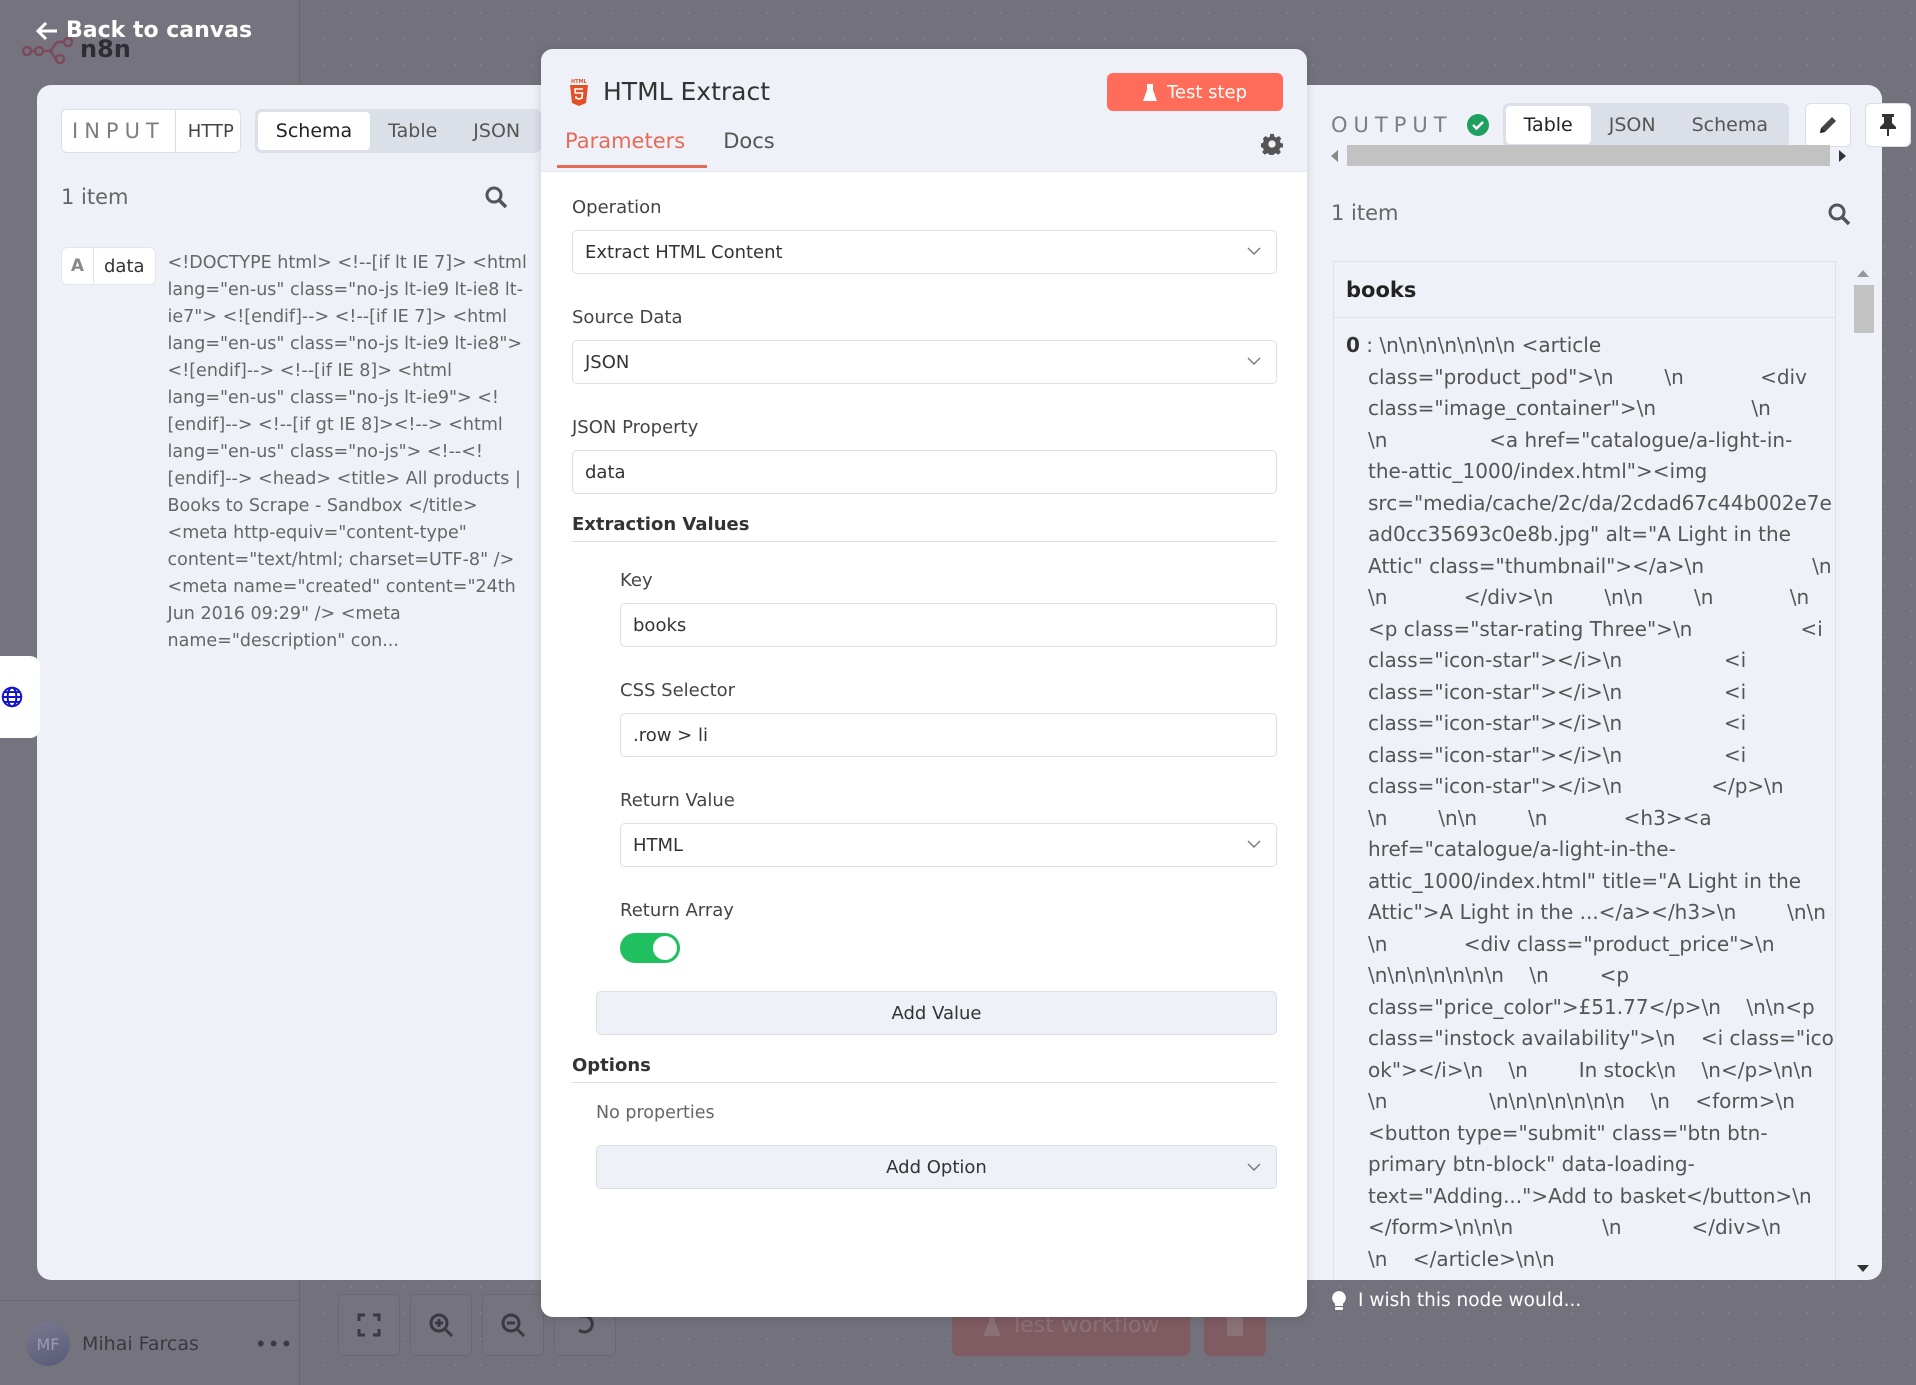 This screenshot has height=1385, width=1916. What do you see at coordinates (159, 30) in the screenshot?
I see `back-to-canvas-label: Back to canvas` at bounding box center [159, 30].